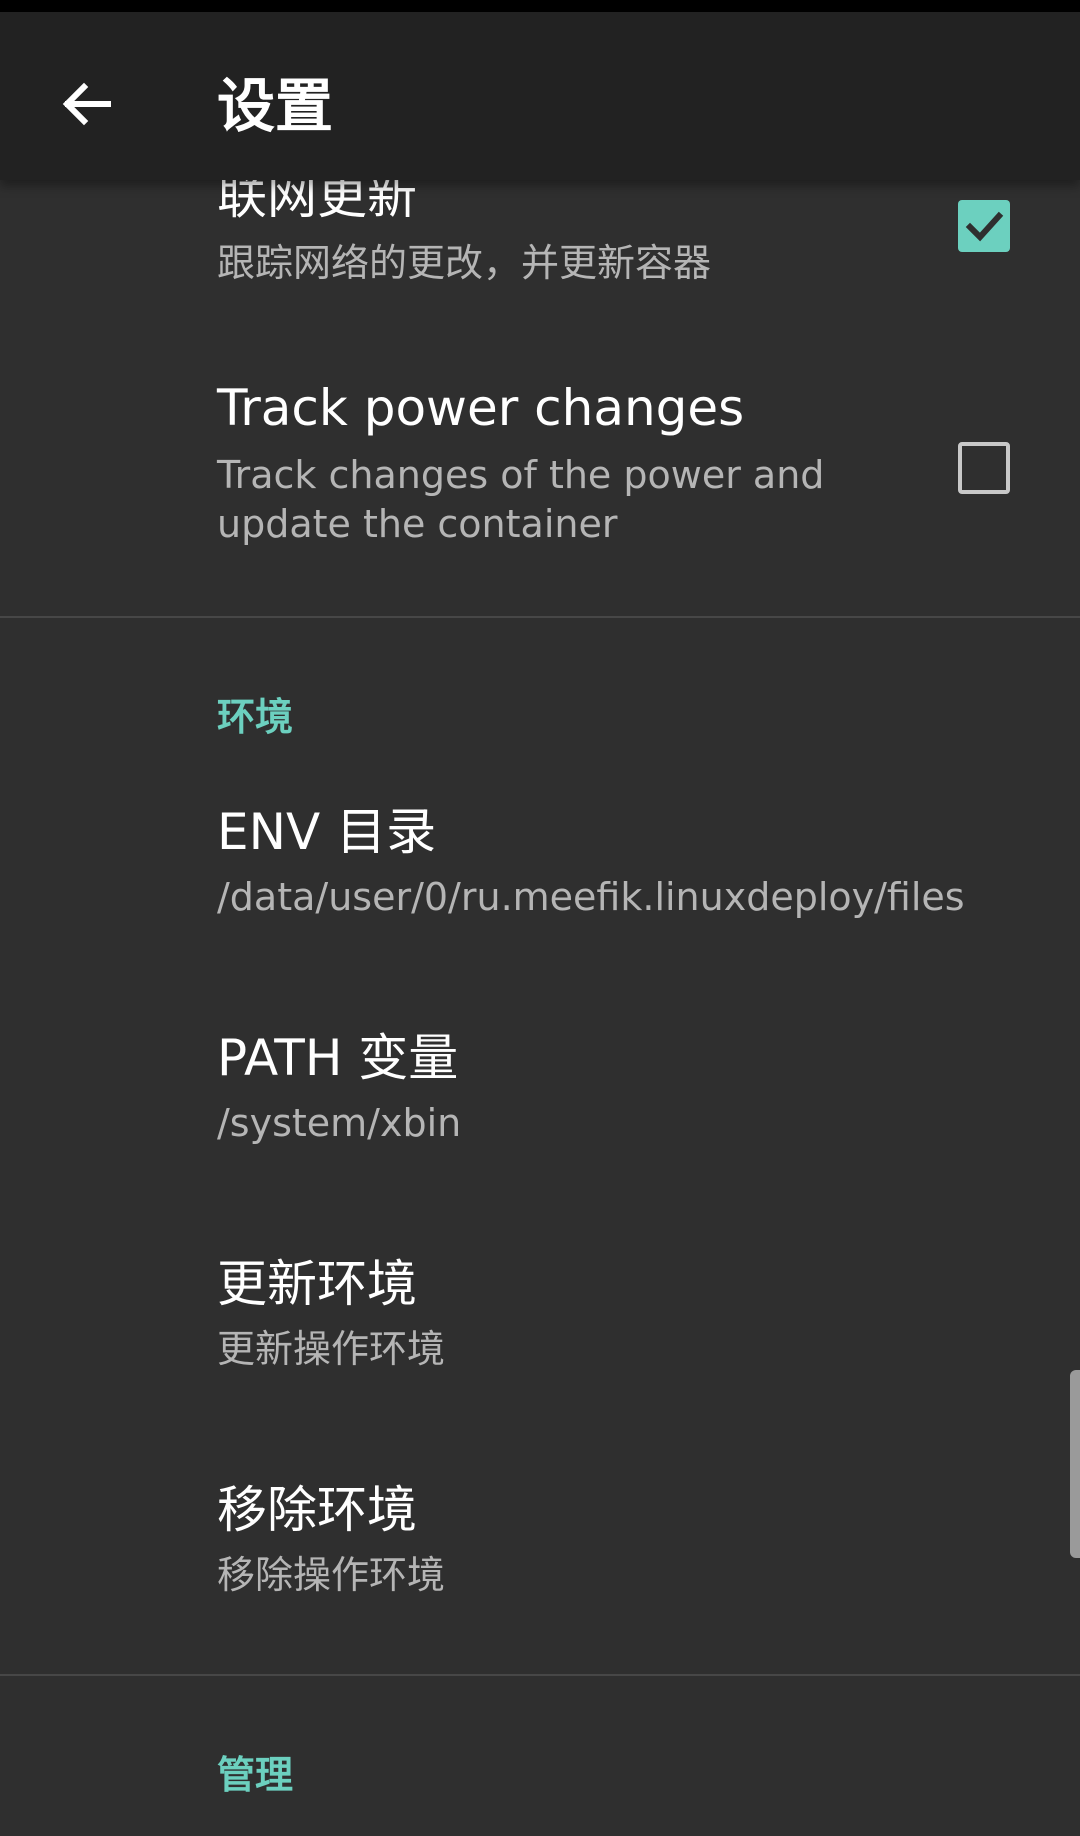 This screenshot has width=1080, height=1836. I want to click on pref-title: PATH 变量, so click(338, 1058).